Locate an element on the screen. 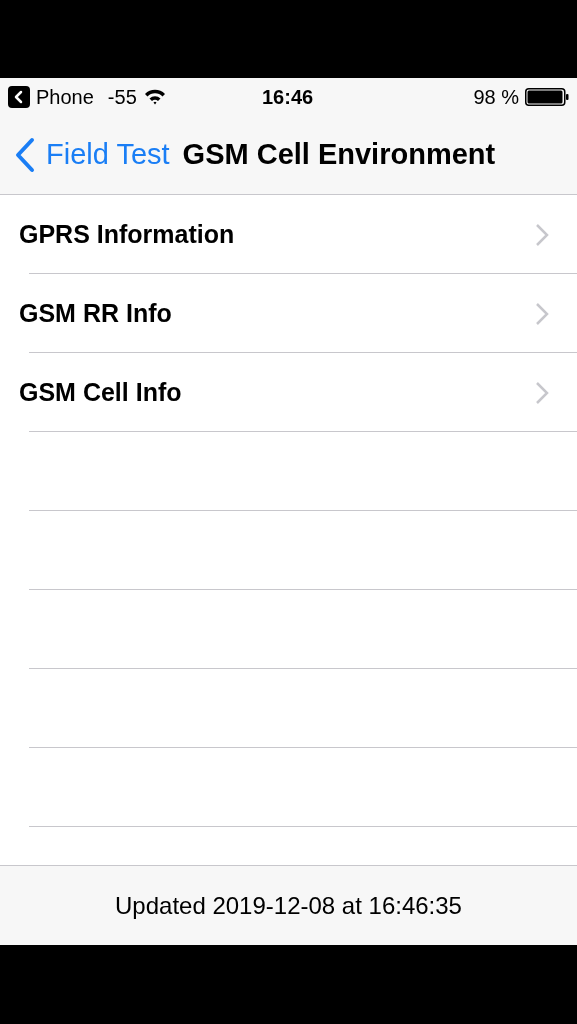 The height and width of the screenshot is (1024, 577). back-icon is located at coordinates (19, 97).